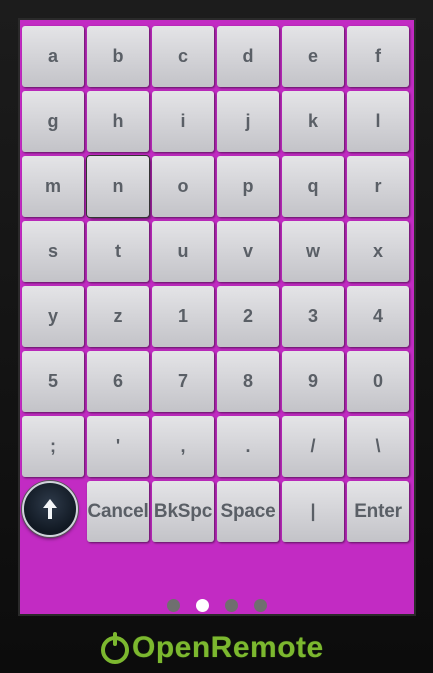 The width and height of the screenshot is (433, 673). What do you see at coordinates (378, 251) in the screenshot?
I see `key-3-5: x` at bounding box center [378, 251].